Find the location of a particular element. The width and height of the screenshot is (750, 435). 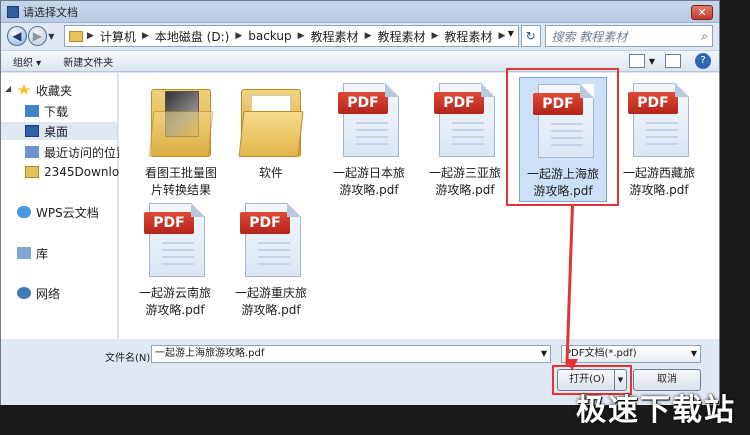

desktop-icon is located at coordinates (32, 131).